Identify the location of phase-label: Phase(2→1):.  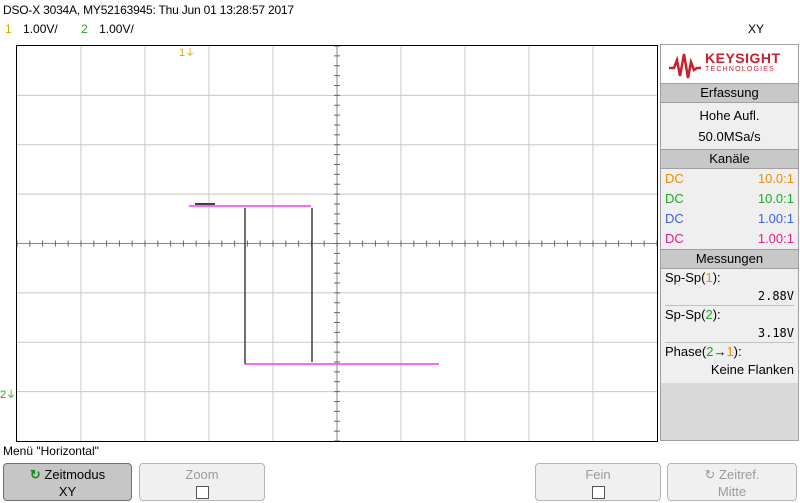
(729, 351).